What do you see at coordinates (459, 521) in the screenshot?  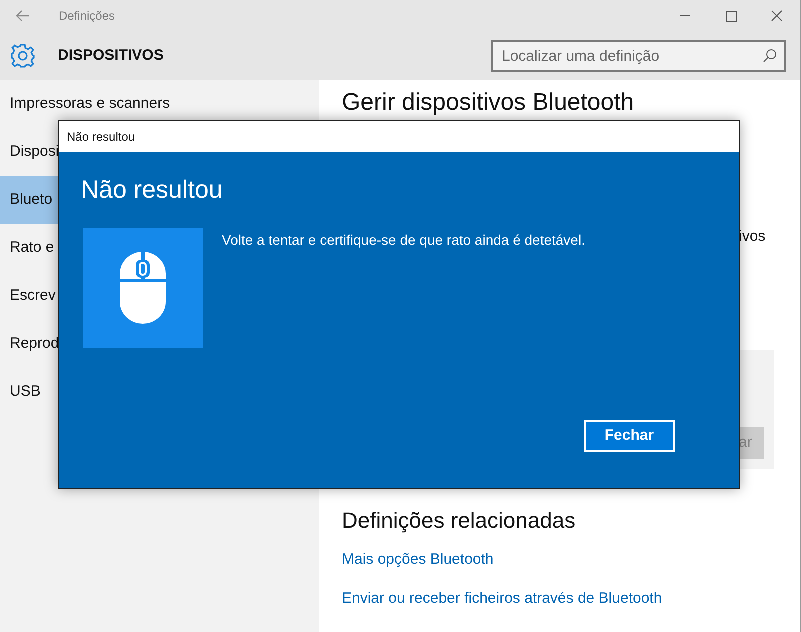 I see `section-heading: Definições relacionadas` at bounding box center [459, 521].